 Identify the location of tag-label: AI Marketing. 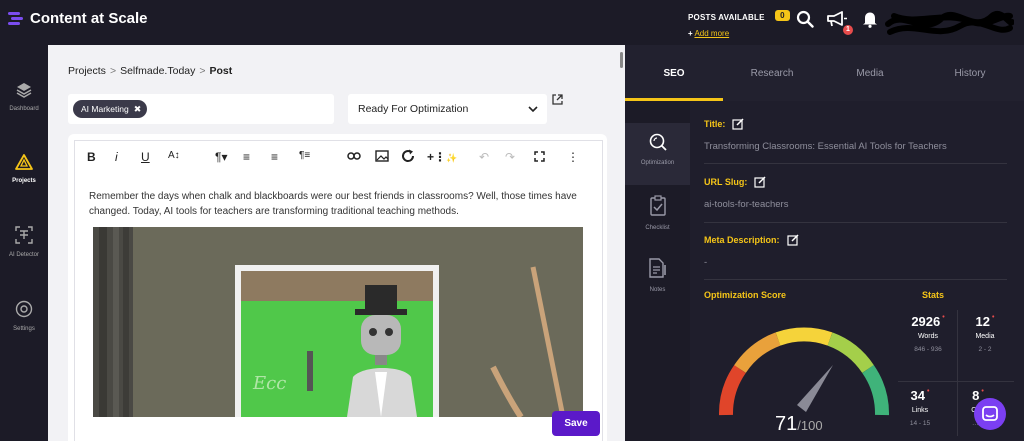
(105, 109).